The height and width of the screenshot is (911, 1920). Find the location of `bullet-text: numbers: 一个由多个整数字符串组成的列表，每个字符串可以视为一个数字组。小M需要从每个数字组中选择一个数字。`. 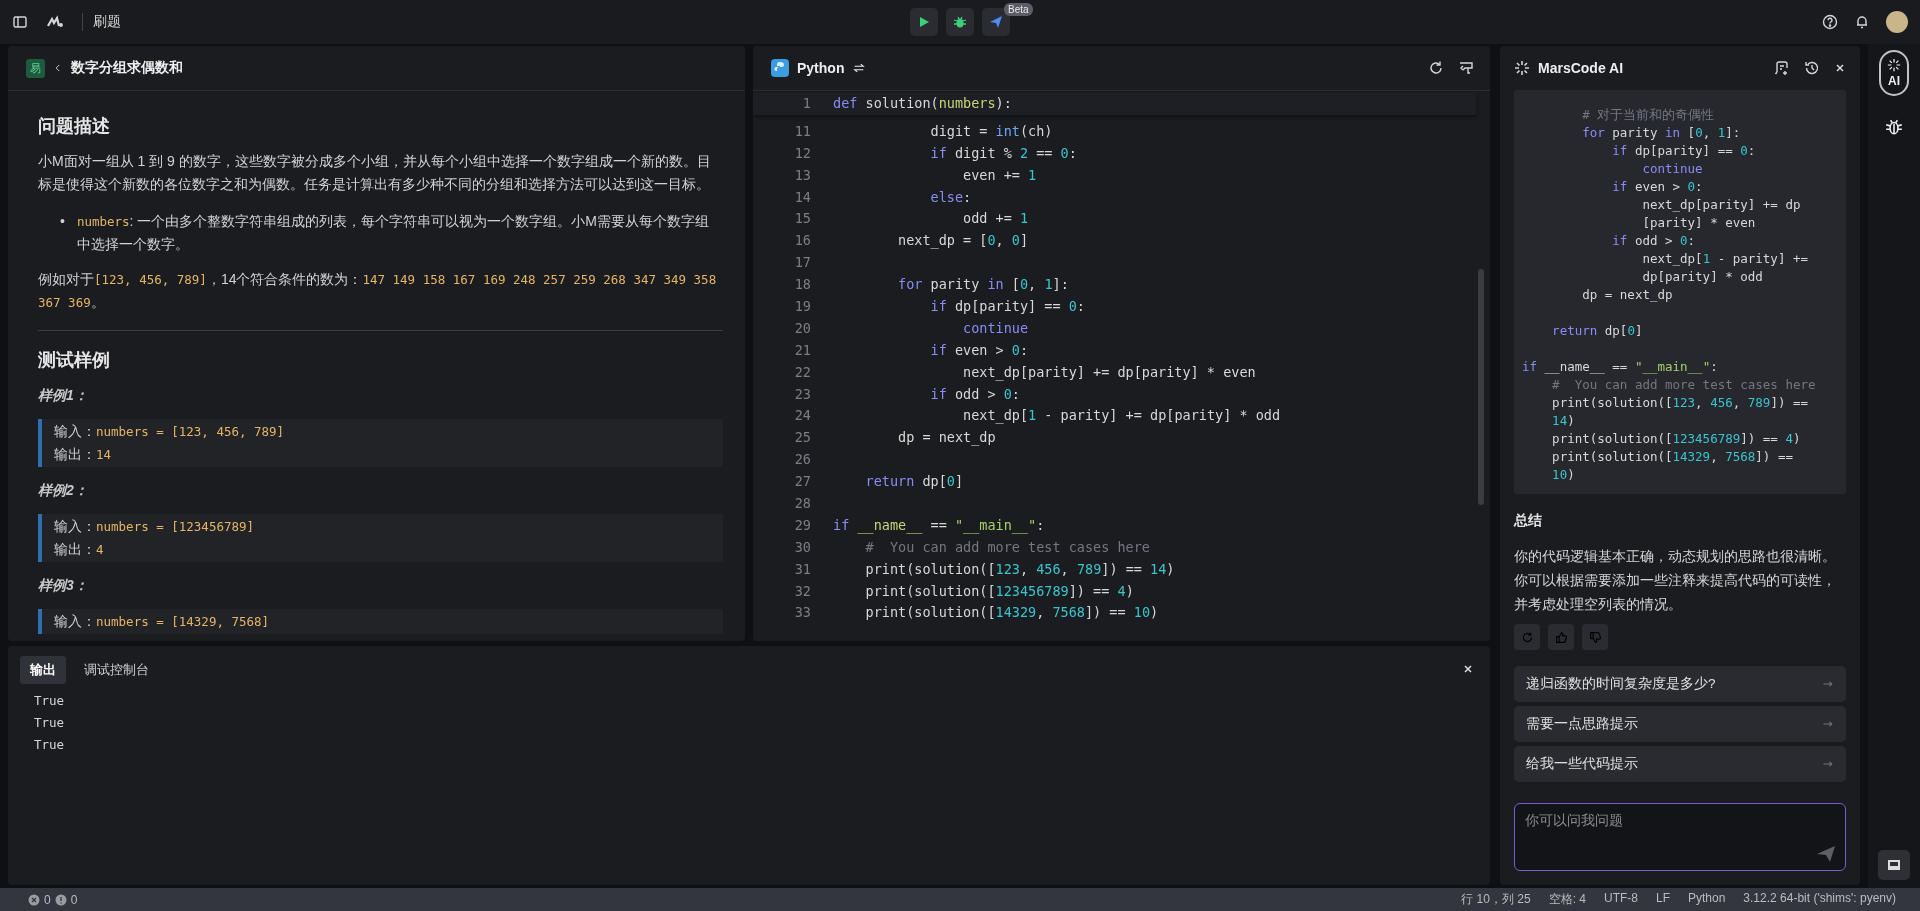

bullet-text: numbers: 一个由多个整数字符串组成的列表，每个字符串可以视为一个数字组。小M需要从每个数字组中选择一个数字。 is located at coordinates (393, 233).